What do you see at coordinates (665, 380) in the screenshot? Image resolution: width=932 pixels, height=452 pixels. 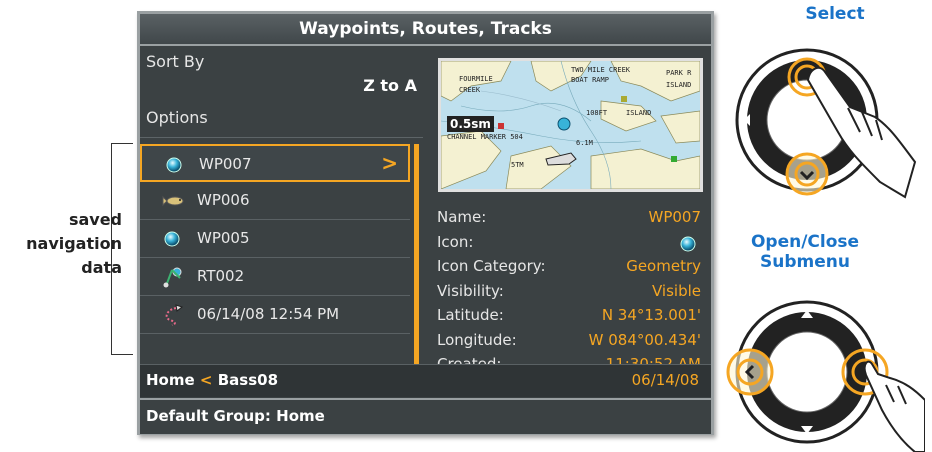 I see `created-date-value: 06/14/08` at bounding box center [665, 380].